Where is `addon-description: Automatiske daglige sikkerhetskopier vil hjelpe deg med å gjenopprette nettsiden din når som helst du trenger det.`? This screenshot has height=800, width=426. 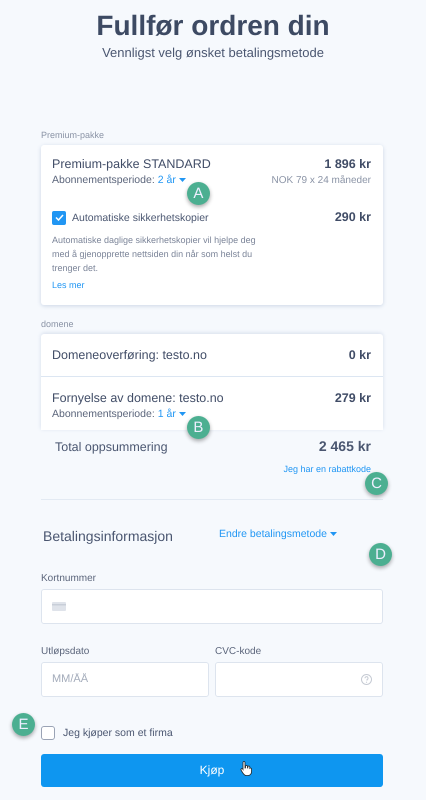 addon-description: Automatiske daglige sikkerhetskopier vil hjelpe deg med å gjenopprette nettsiden din når som helst du trenger det. is located at coordinates (154, 254).